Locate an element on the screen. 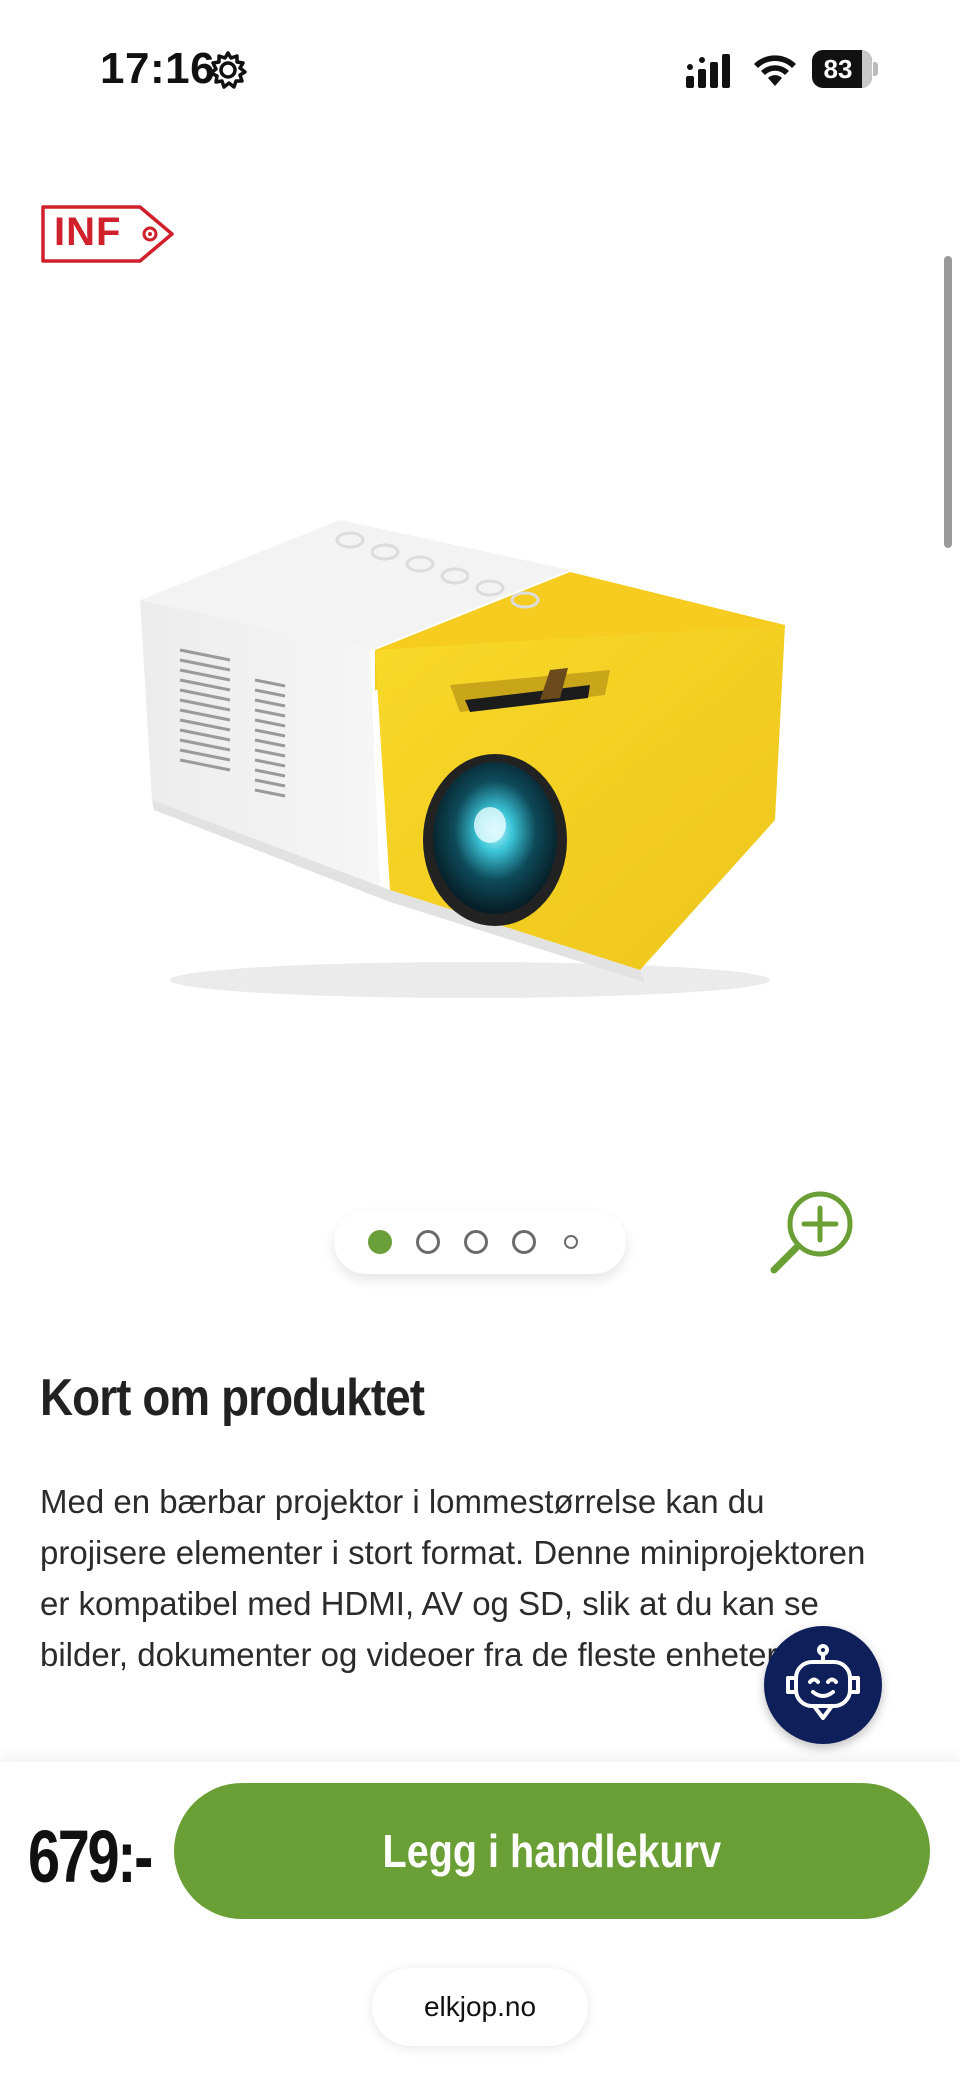 This screenshot has width=960, height=2081. wifi-icon is located at coordinates (775, 70).